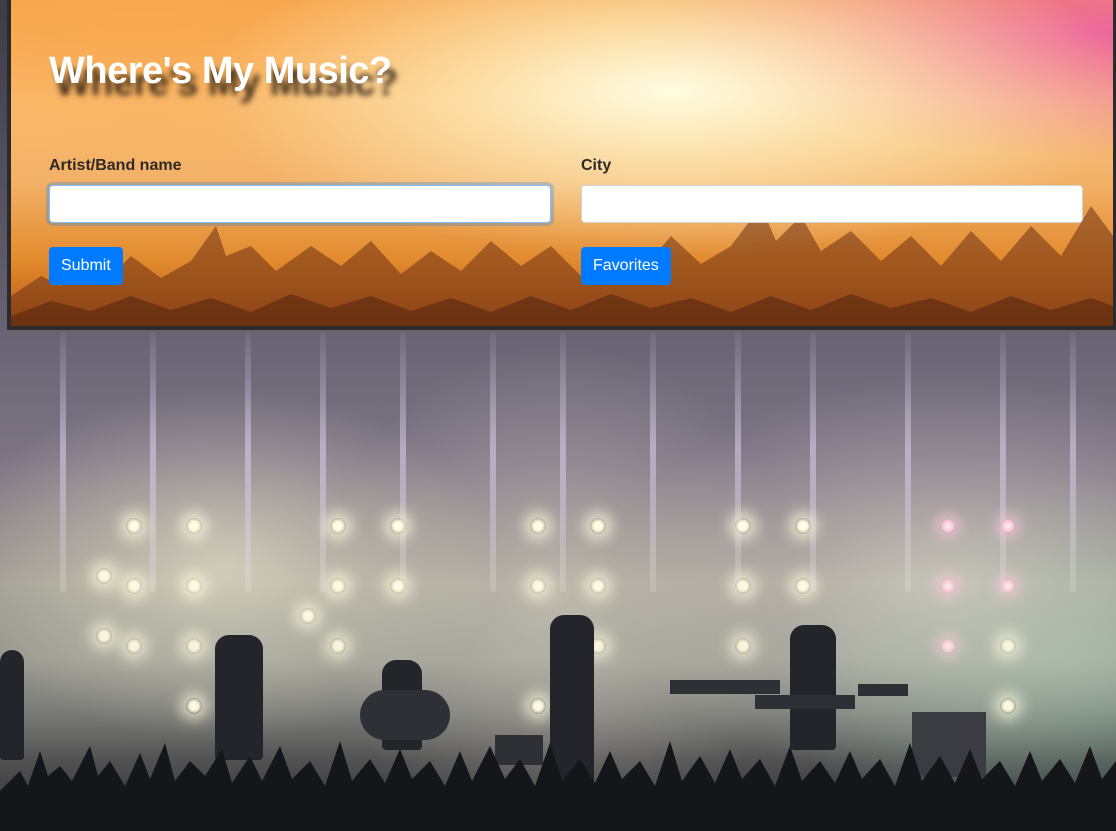 This screenshot has height=831, width=1116. I want to click on crowd-silhouette, so click(558, 786).